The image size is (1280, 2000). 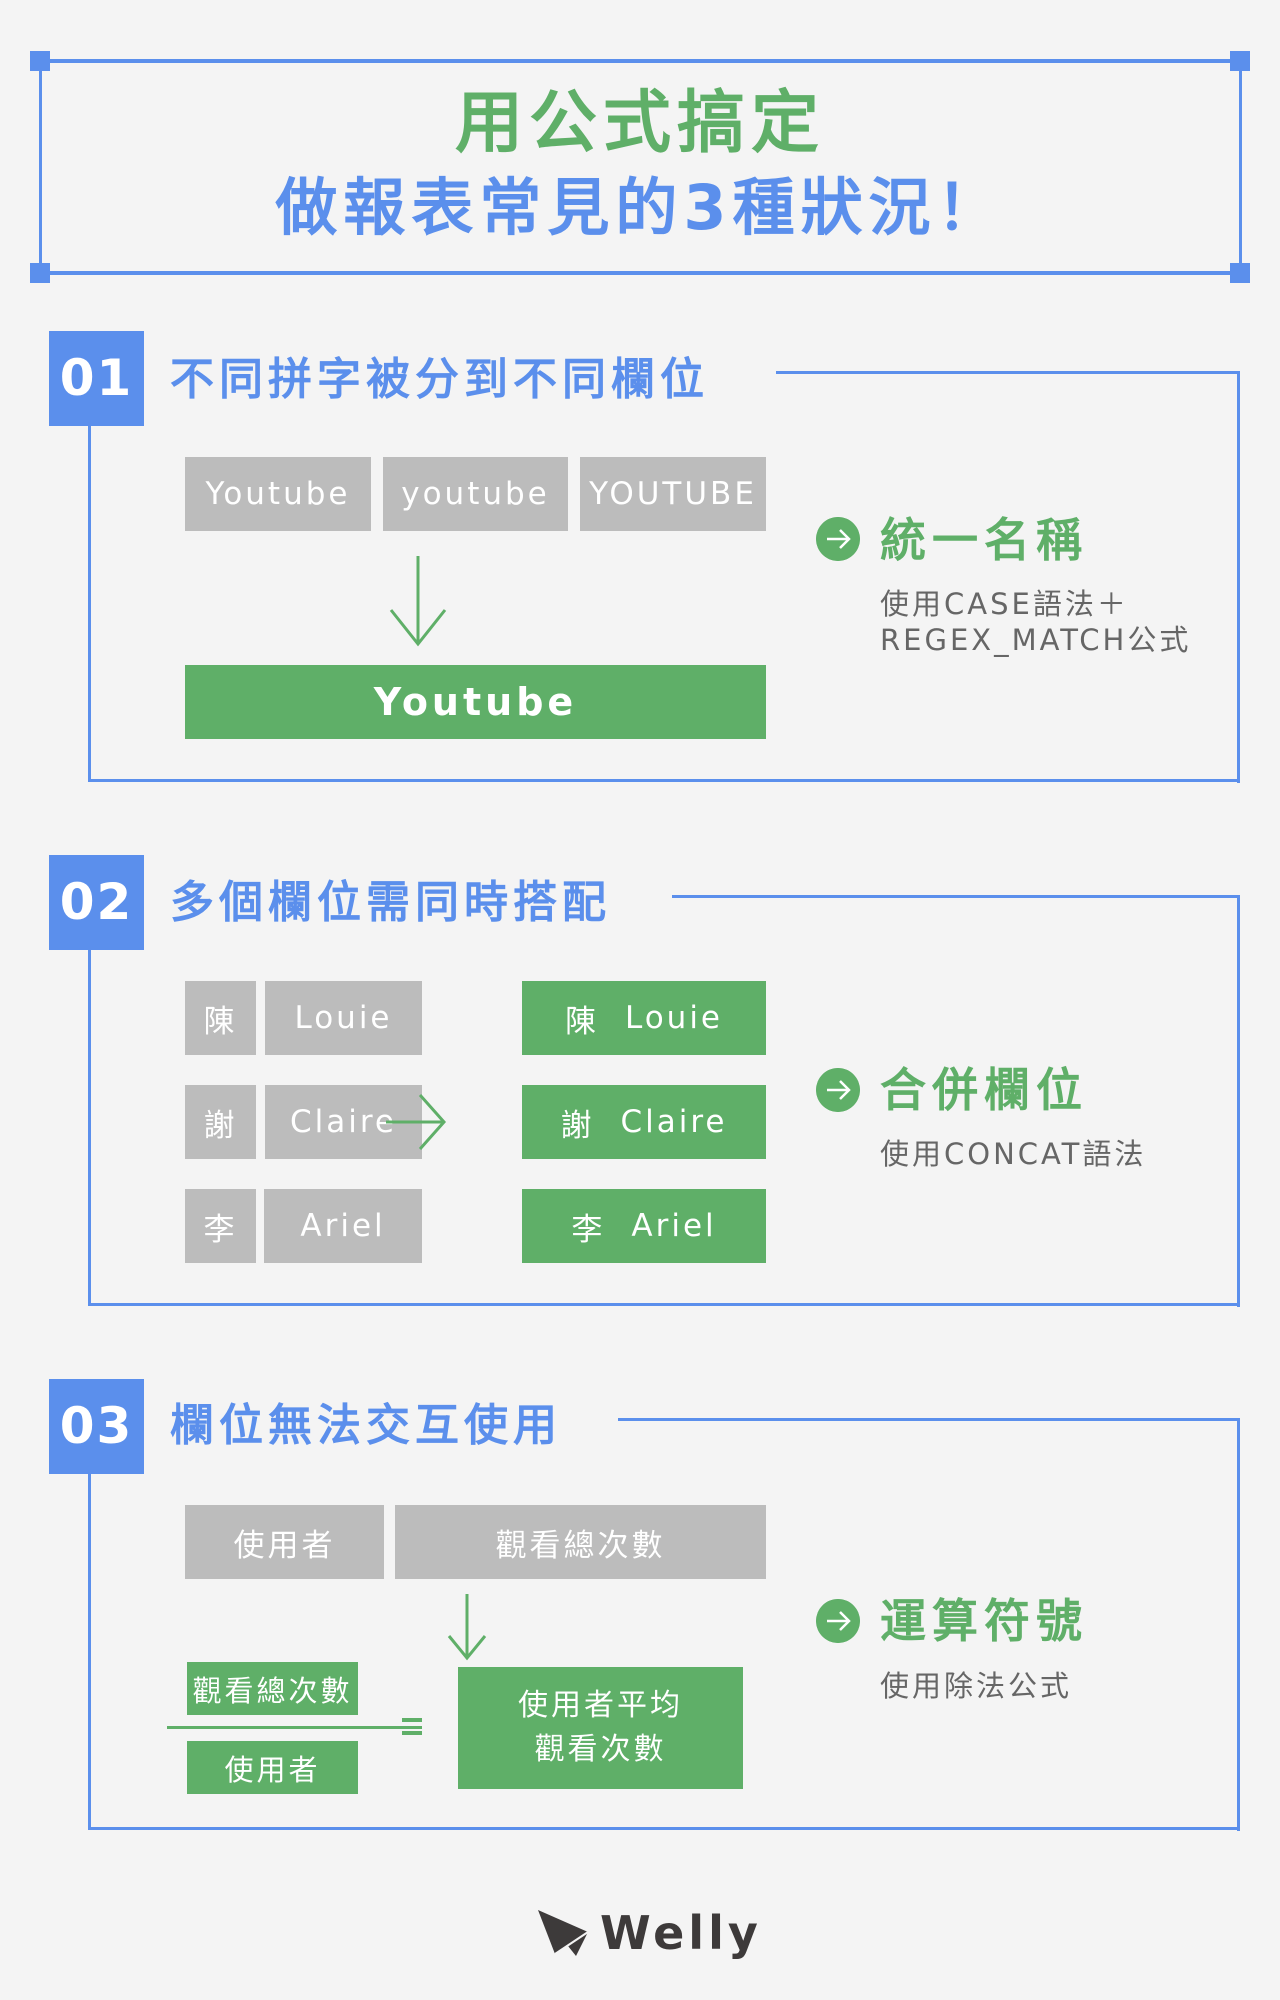 I want to click on input-cell: Youtube, so click(x=278, y=494).